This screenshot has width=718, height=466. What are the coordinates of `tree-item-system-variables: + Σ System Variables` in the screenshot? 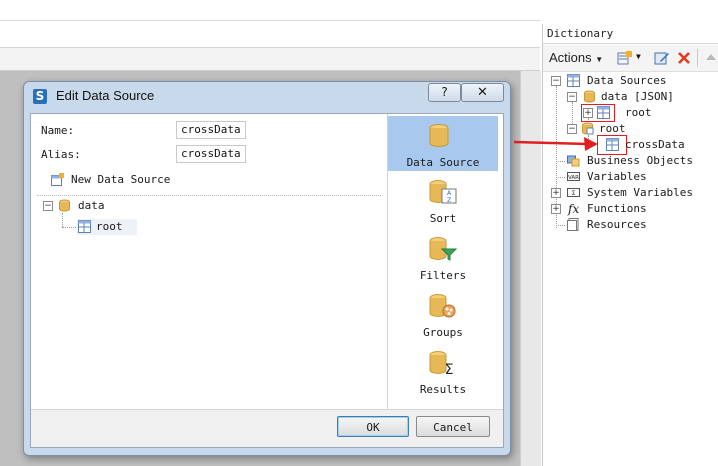 It's located at (634, 193).